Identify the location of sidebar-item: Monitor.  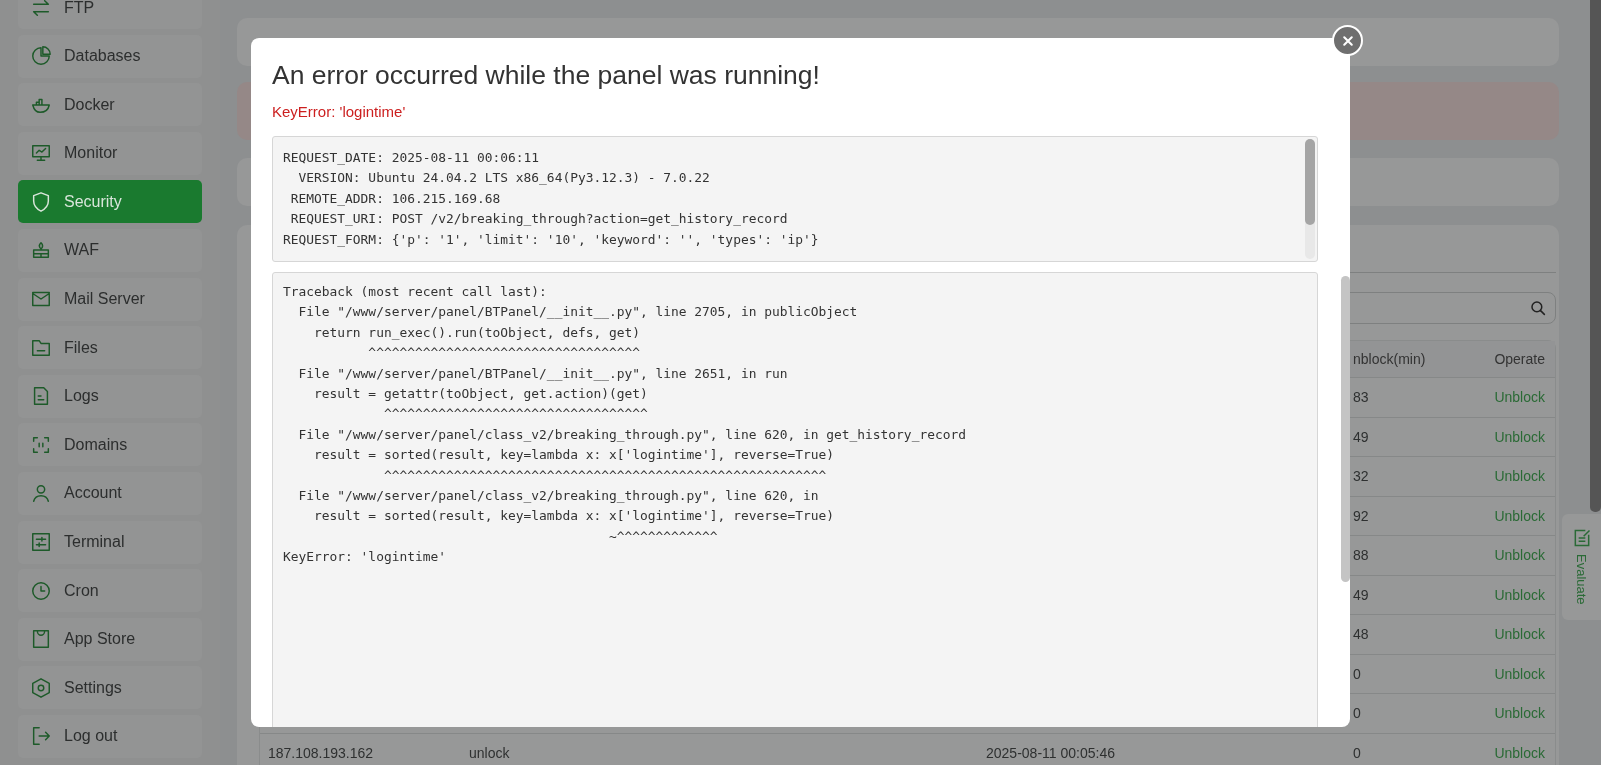
(110, 153).